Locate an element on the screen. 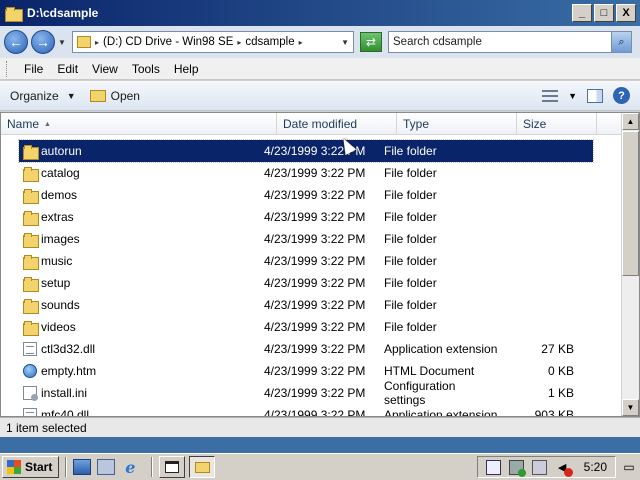 The width and height of the screenshot is (640, 480). column-header-type: Type is located at coordinates (457, 124).